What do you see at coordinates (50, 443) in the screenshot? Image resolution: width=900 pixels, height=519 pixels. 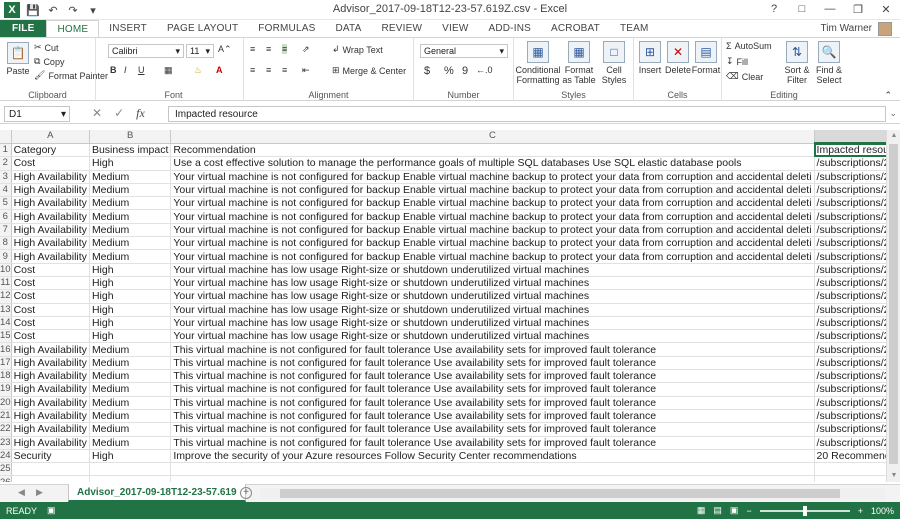 I see `cell-a-23: High Availability` at bounding box center [50, 443].